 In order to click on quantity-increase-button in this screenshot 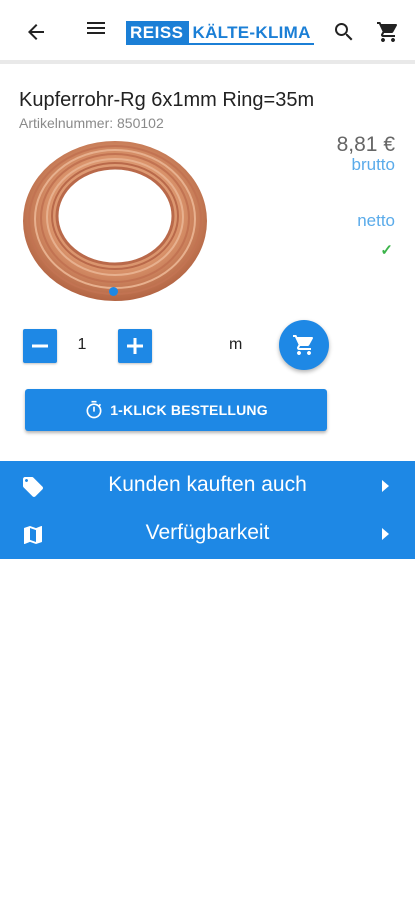, I will do `click(135, 346)`.